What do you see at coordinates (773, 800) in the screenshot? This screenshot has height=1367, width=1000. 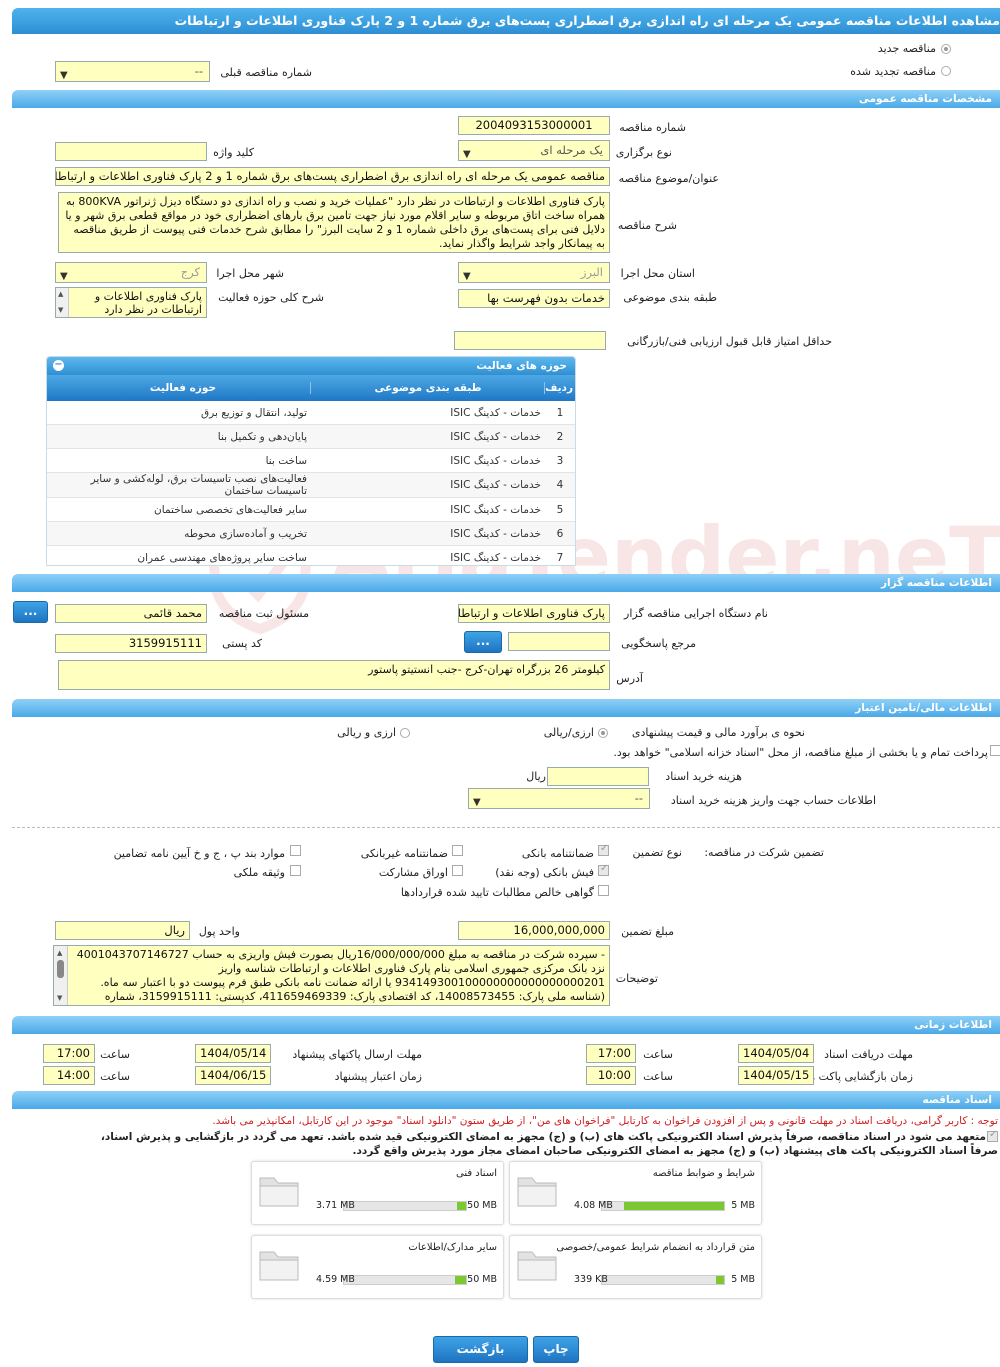 I see `account-label: اطلاعات حساب جهت واریز هزینه خرید اسناد` at bounding box center [773, 800].